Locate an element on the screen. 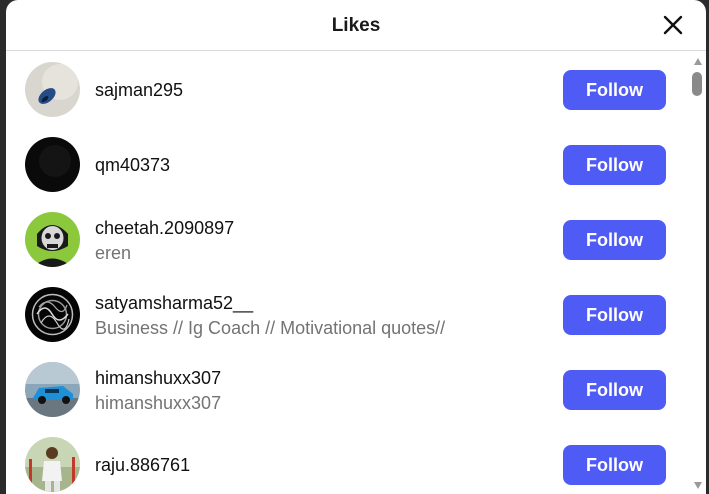  scroll-down-arrow-icon is located at coordinates (698, 485).